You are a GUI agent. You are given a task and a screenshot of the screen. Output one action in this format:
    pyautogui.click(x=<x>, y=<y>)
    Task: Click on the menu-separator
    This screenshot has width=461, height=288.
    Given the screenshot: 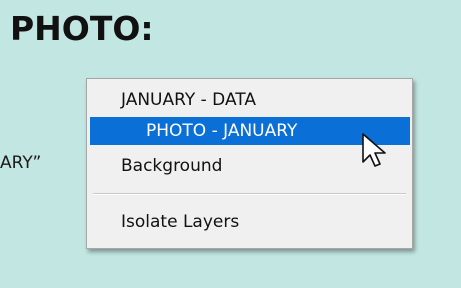 What is the action you would take?
    pyautogui.click(x=249, y=194)
    